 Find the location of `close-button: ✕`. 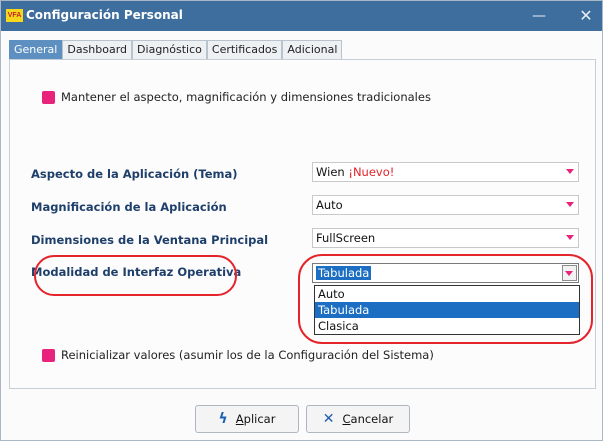

close-button: ✕ is located at coordinates (586, 16).